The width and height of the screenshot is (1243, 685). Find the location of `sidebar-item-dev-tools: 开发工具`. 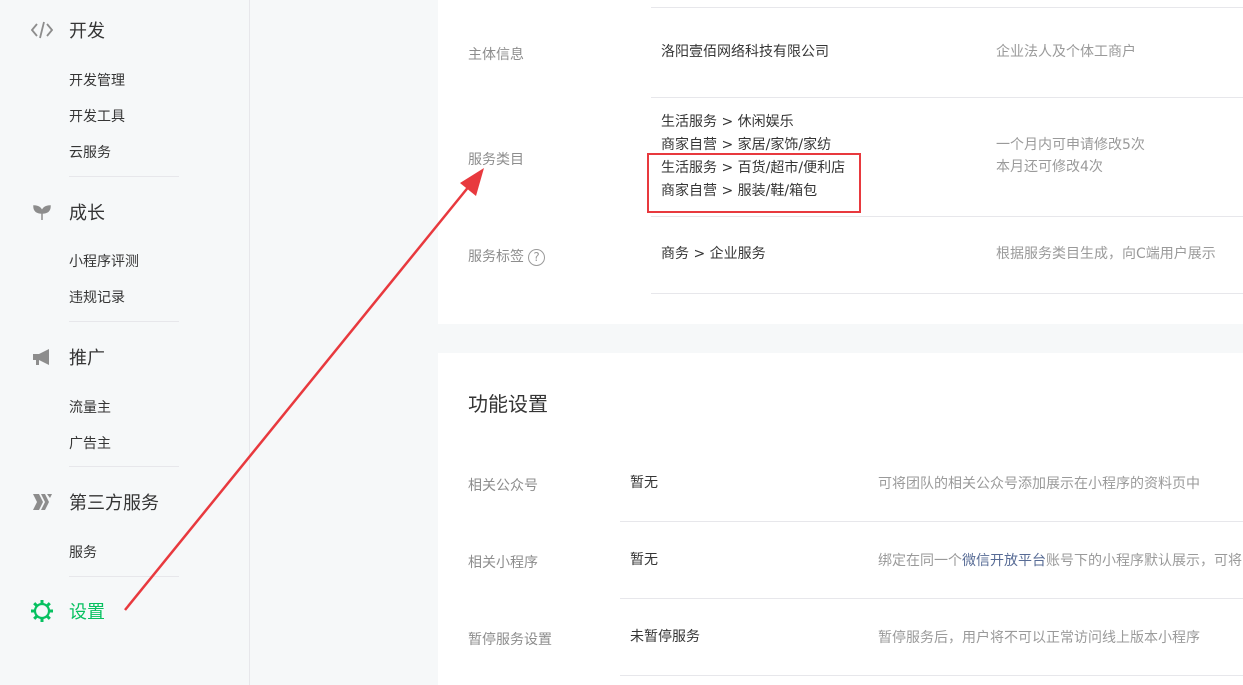

sidebar-item-dev-tools: 开发工具 is located at coordinates (97, 116).